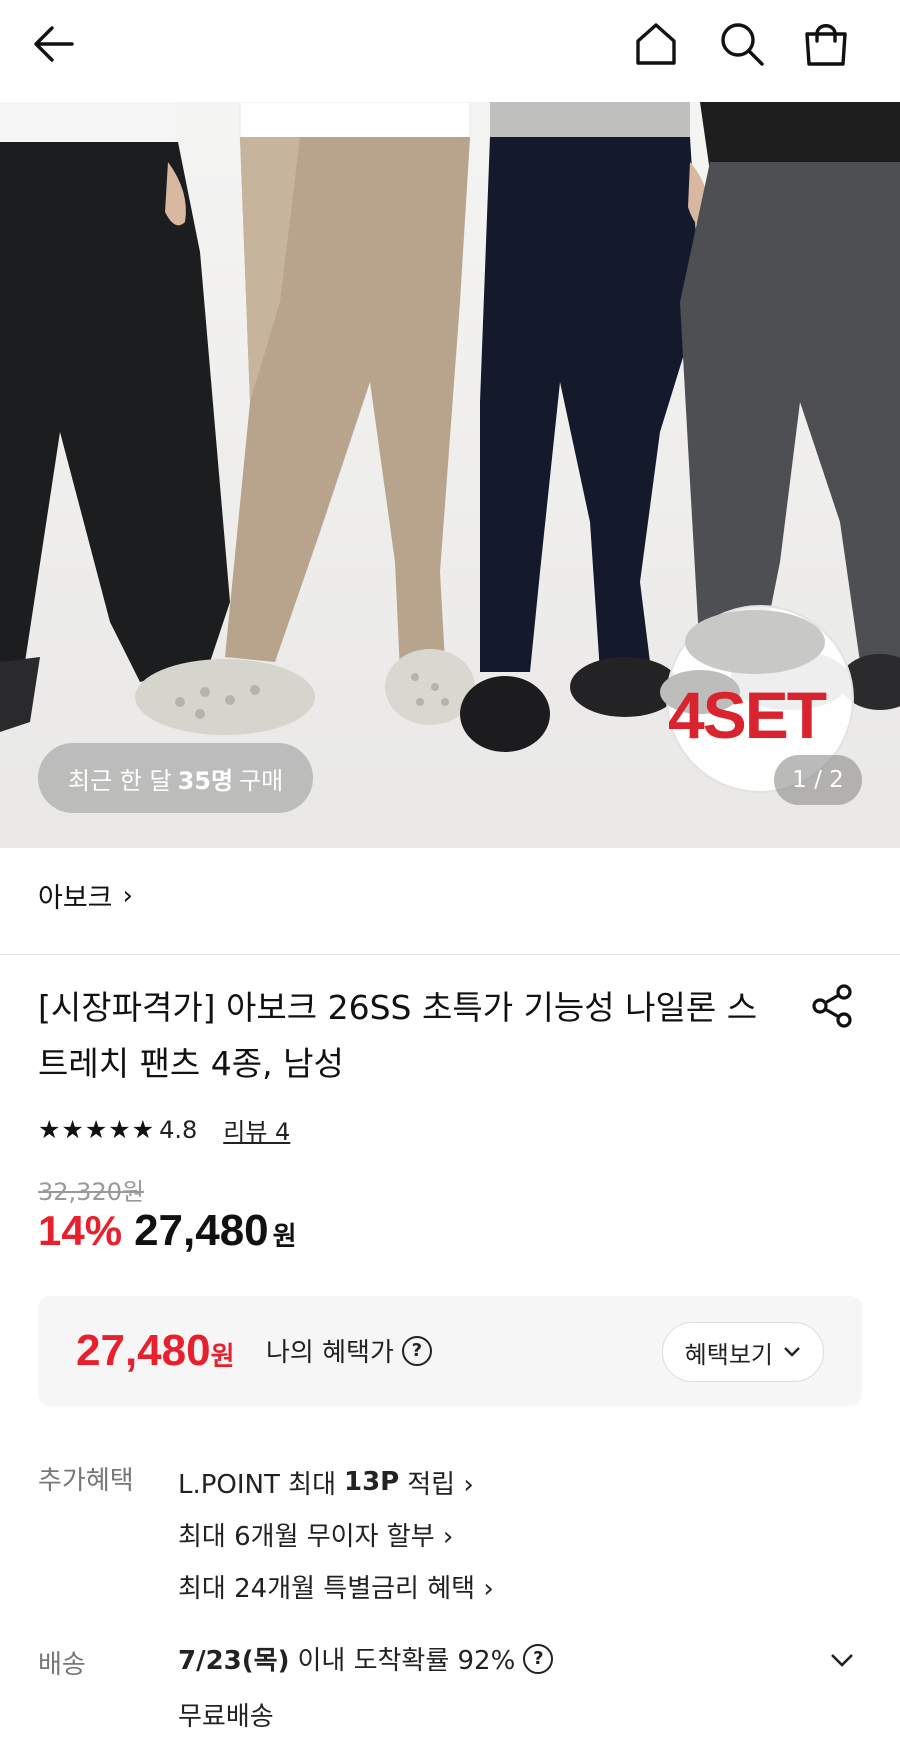 Image resolution: width=900 pixels, height=1758 pixels. I want to click on share-button, so click(832, 1006).